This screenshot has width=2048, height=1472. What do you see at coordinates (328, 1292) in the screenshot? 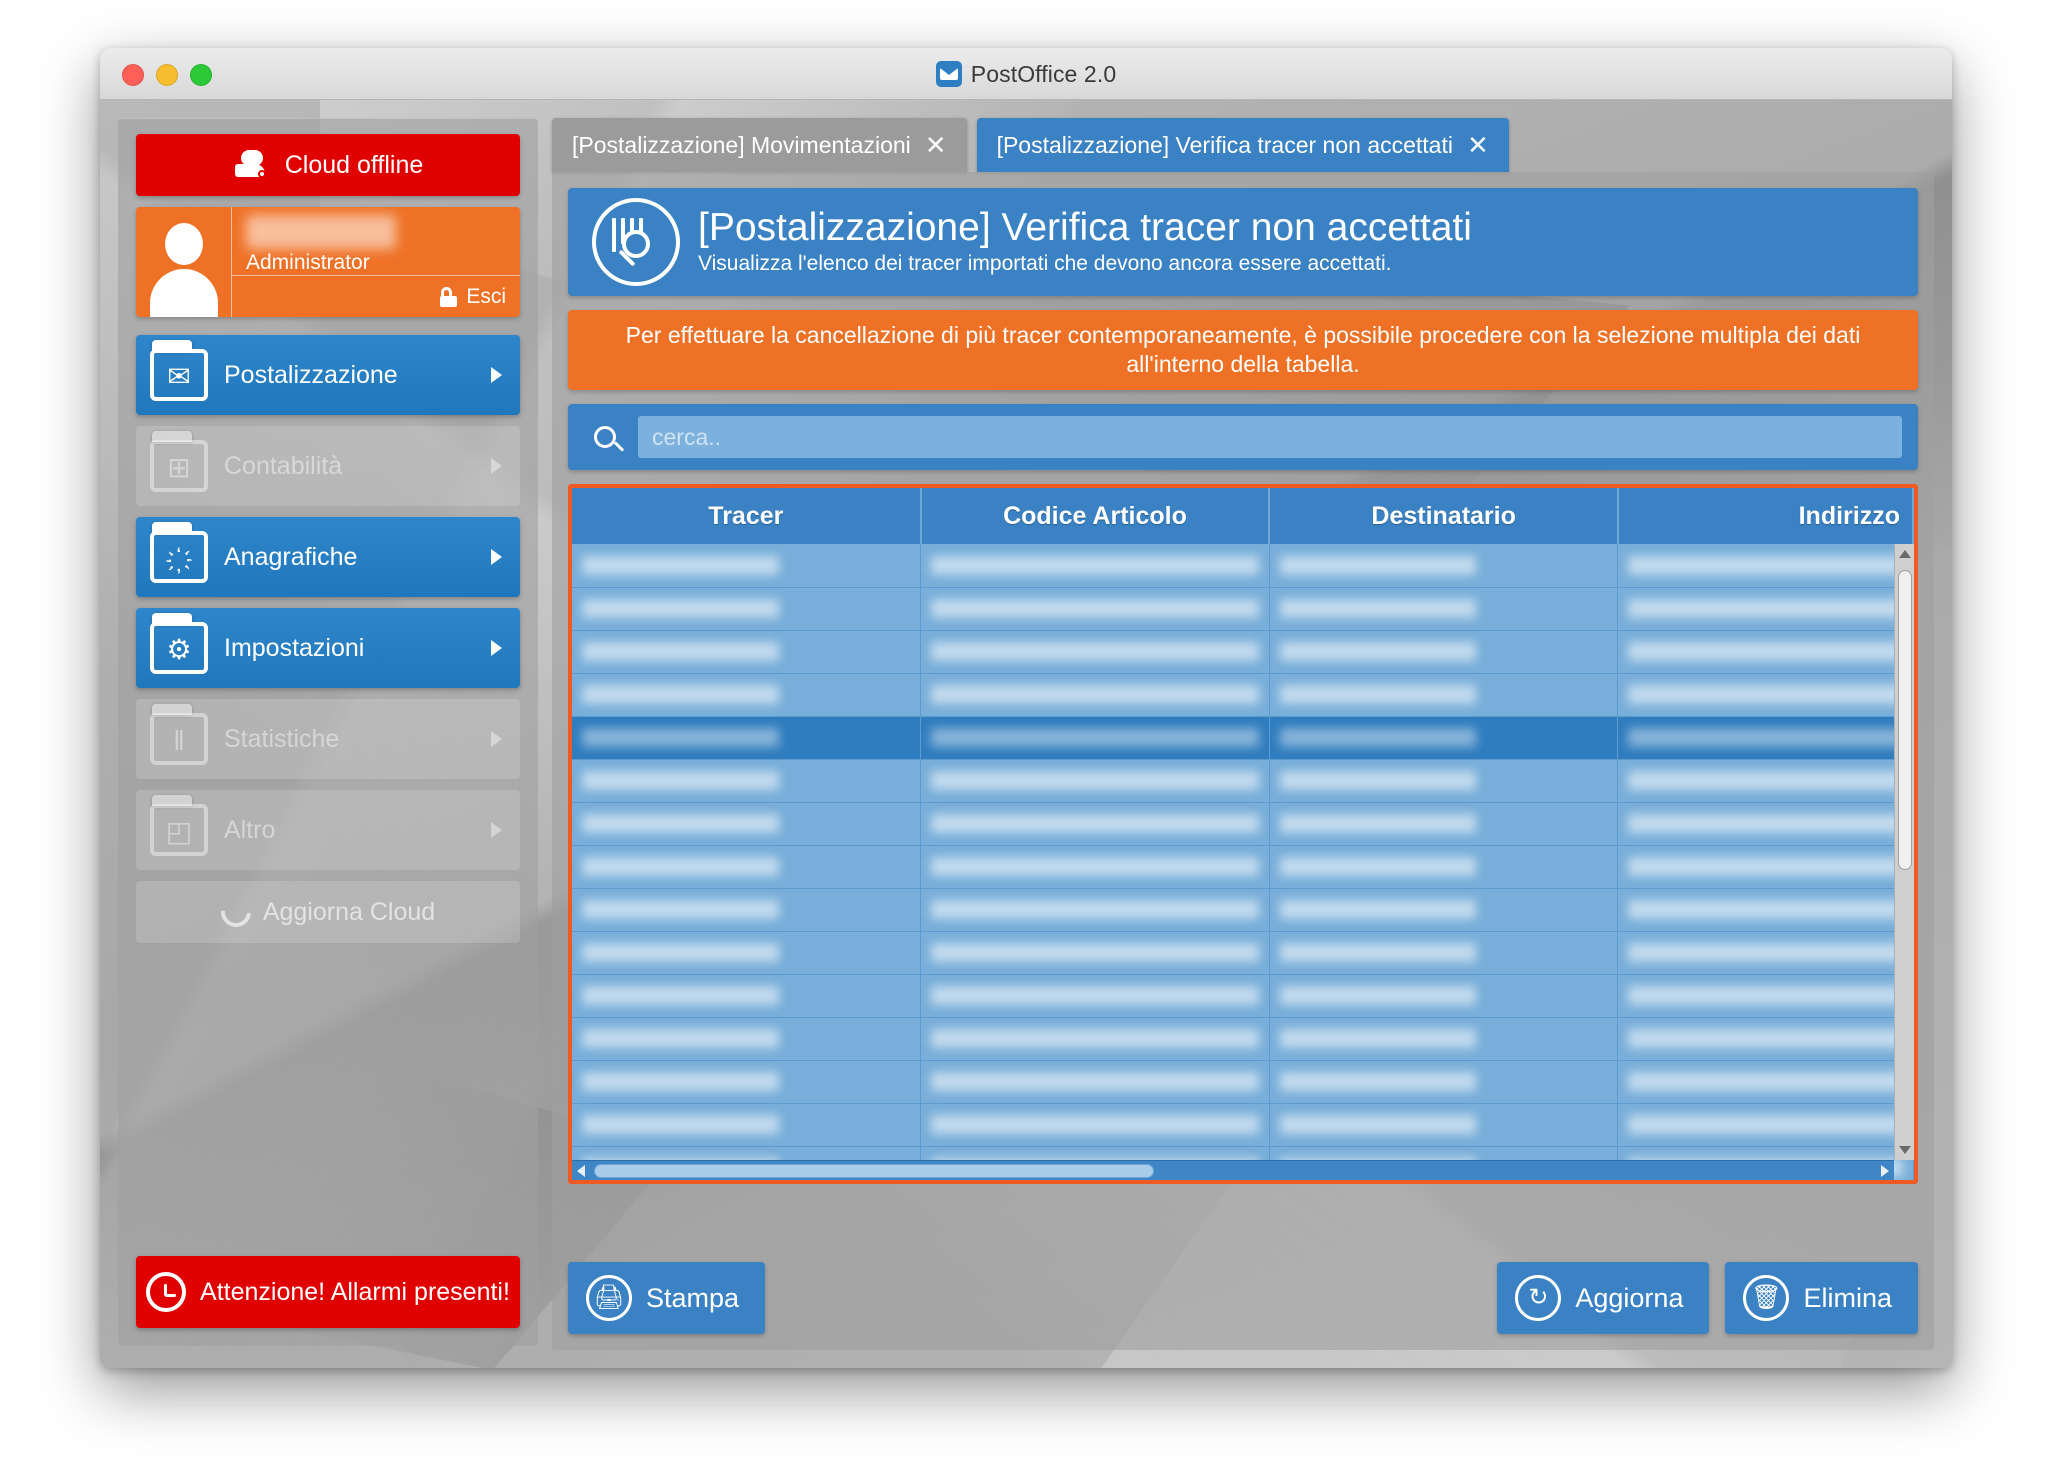
I see `alarm-banner-button: Attenzione! Allarmi presenti!` at bounding box center [328, 1292].